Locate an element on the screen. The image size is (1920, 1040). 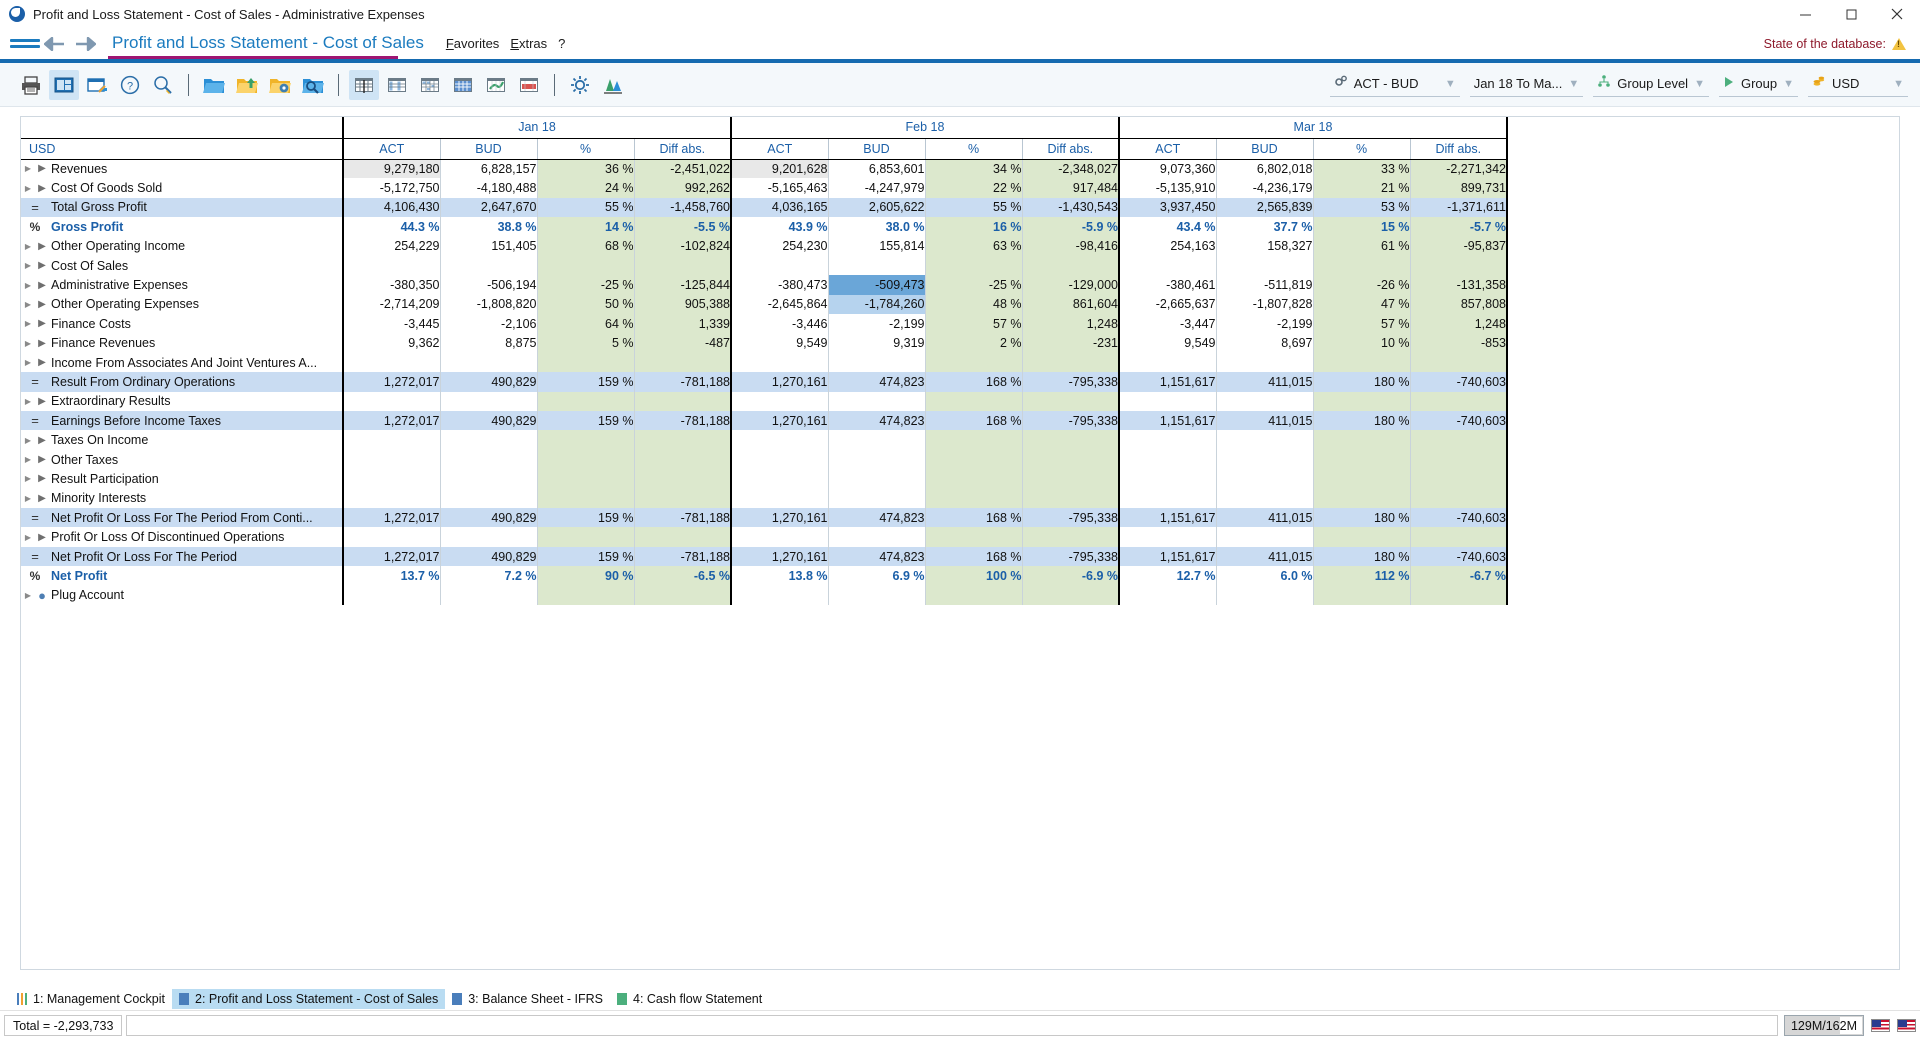
grid-cell: -26 % is located at coordinates (1361, 285).